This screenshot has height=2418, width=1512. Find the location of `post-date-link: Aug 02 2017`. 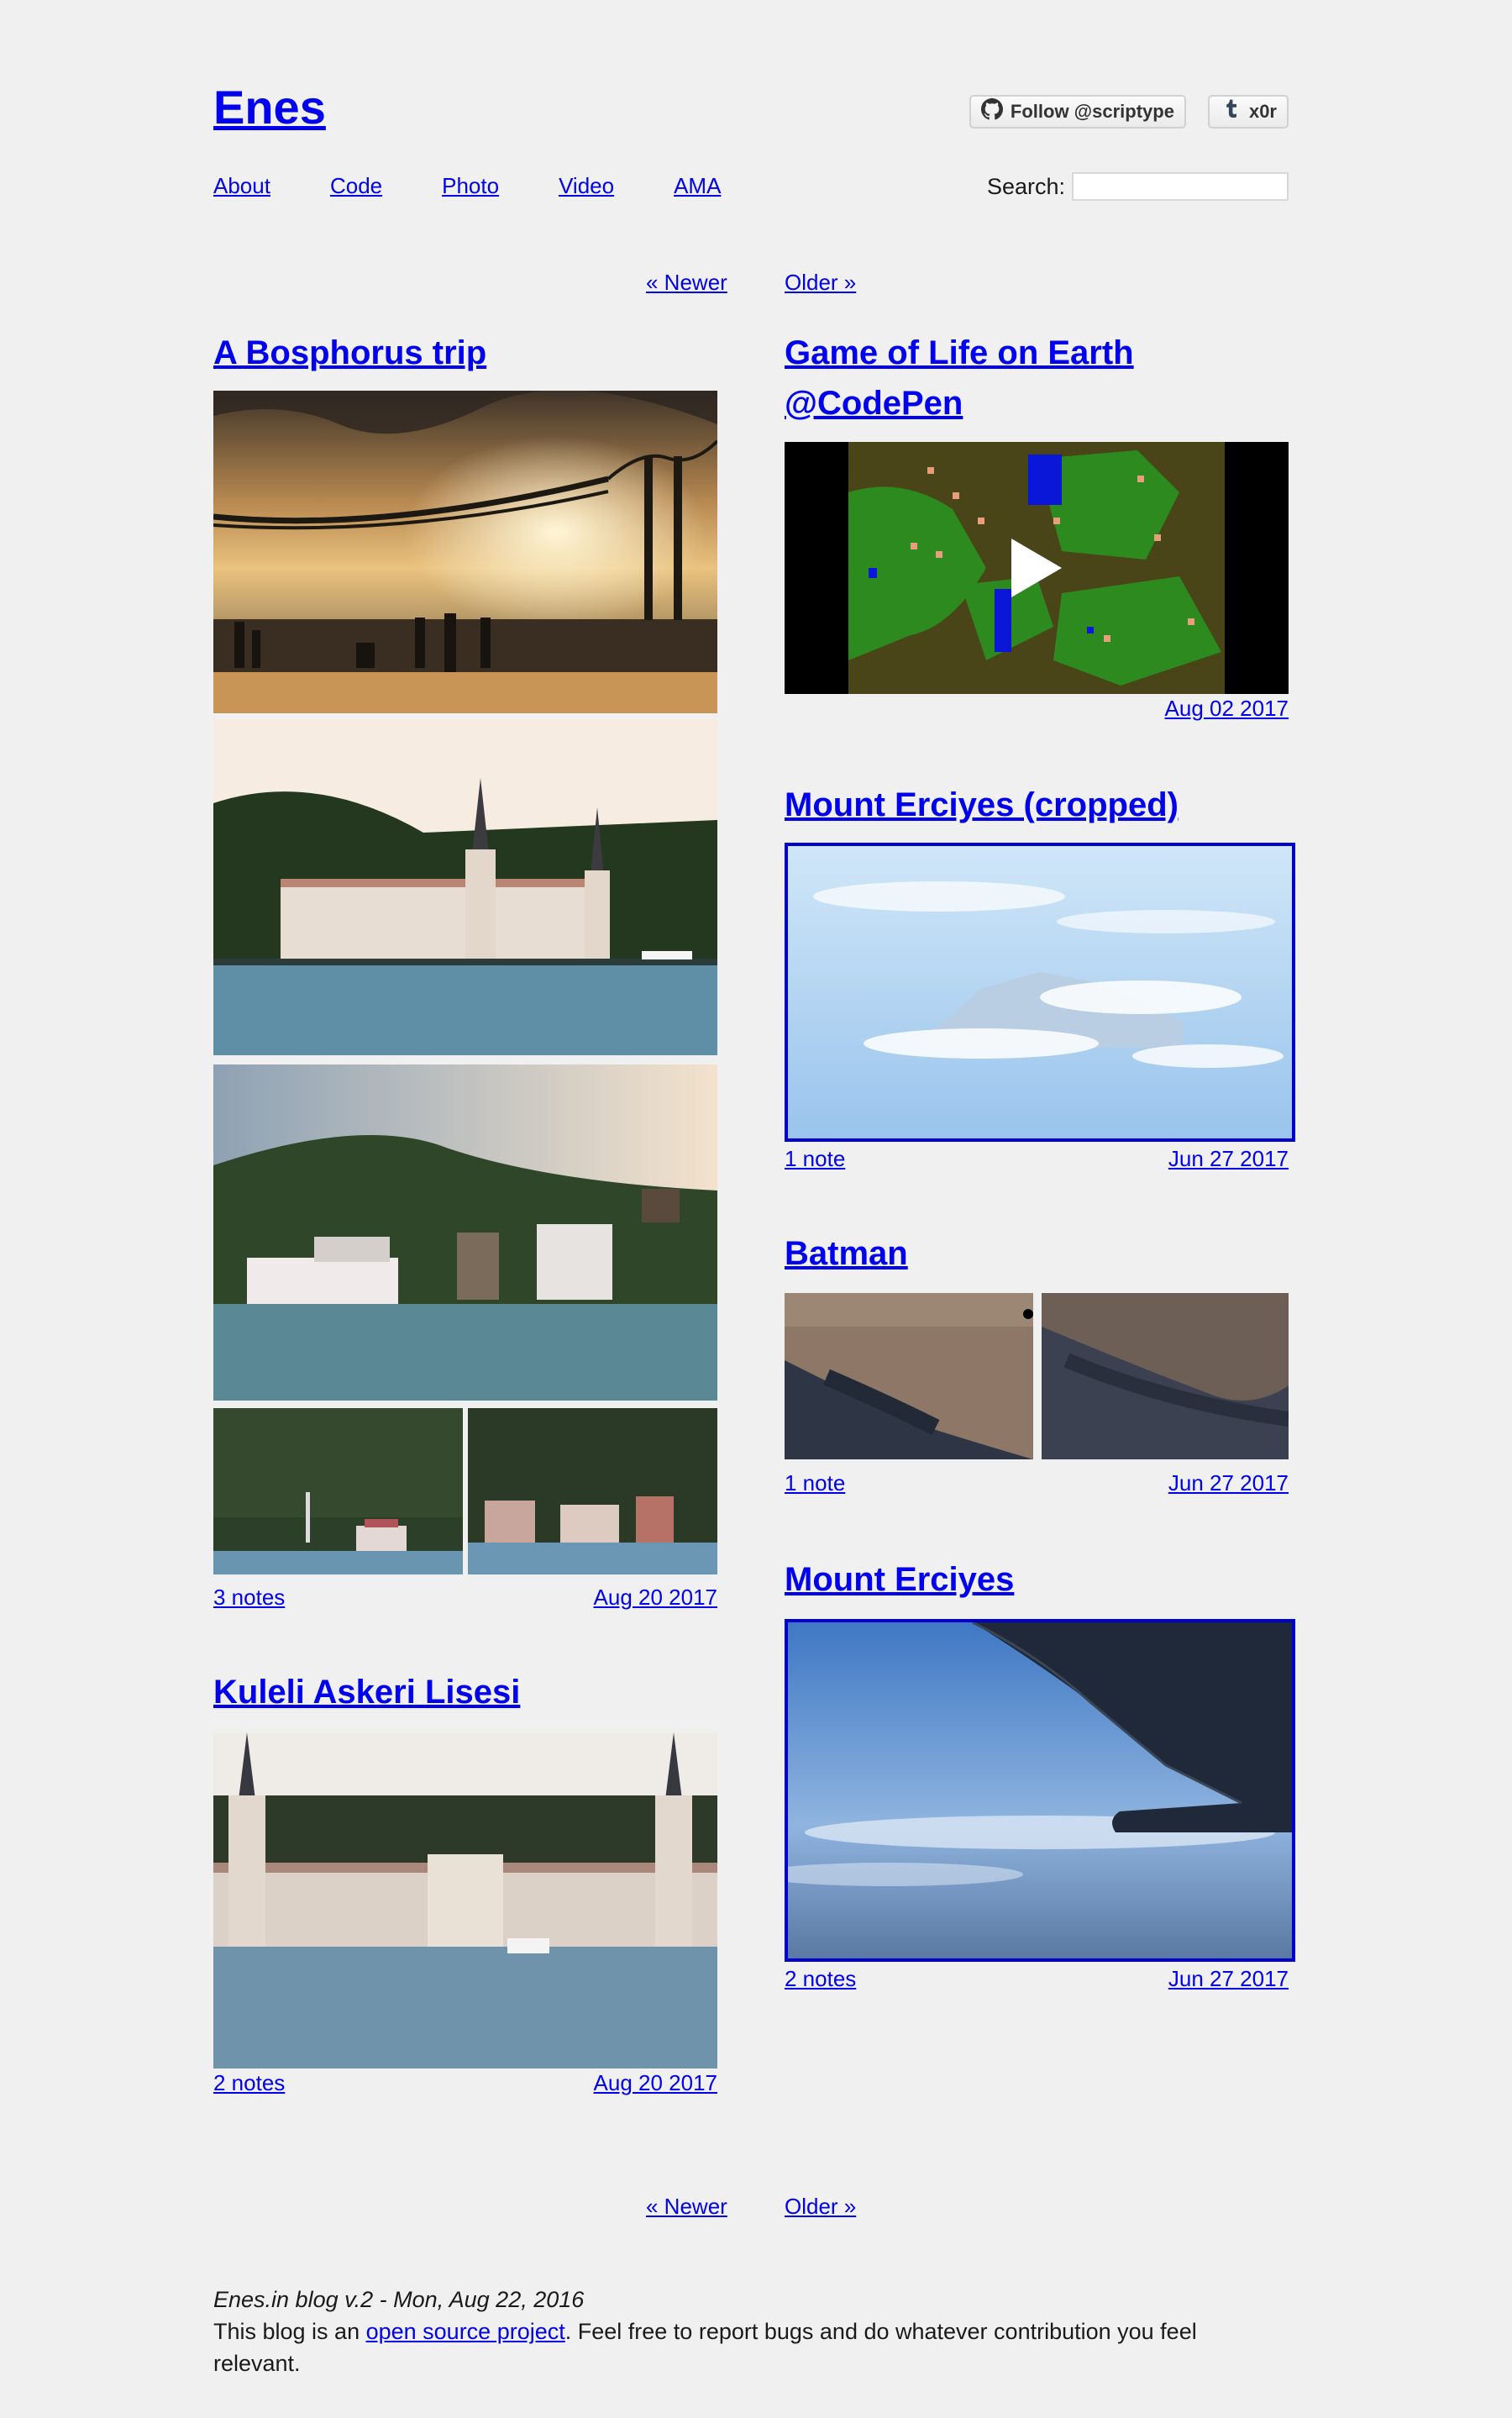

post-date-link: Aug 02 2017 is located at coordinates (1227, 708).